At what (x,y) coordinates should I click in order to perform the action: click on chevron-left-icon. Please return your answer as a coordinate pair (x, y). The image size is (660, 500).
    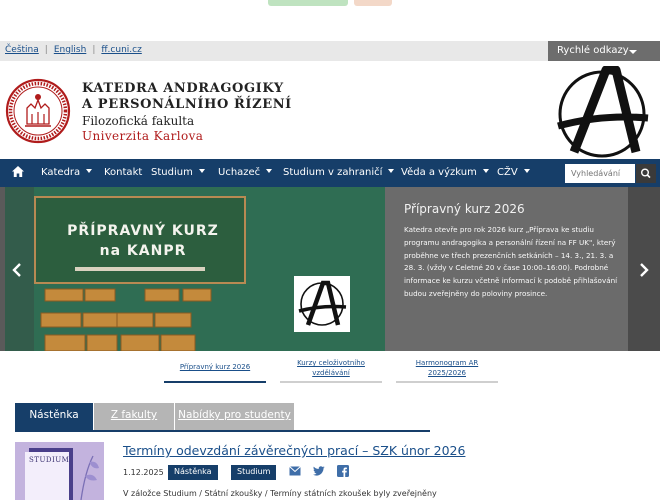
    Looking at the image, I should click on (16, 270).